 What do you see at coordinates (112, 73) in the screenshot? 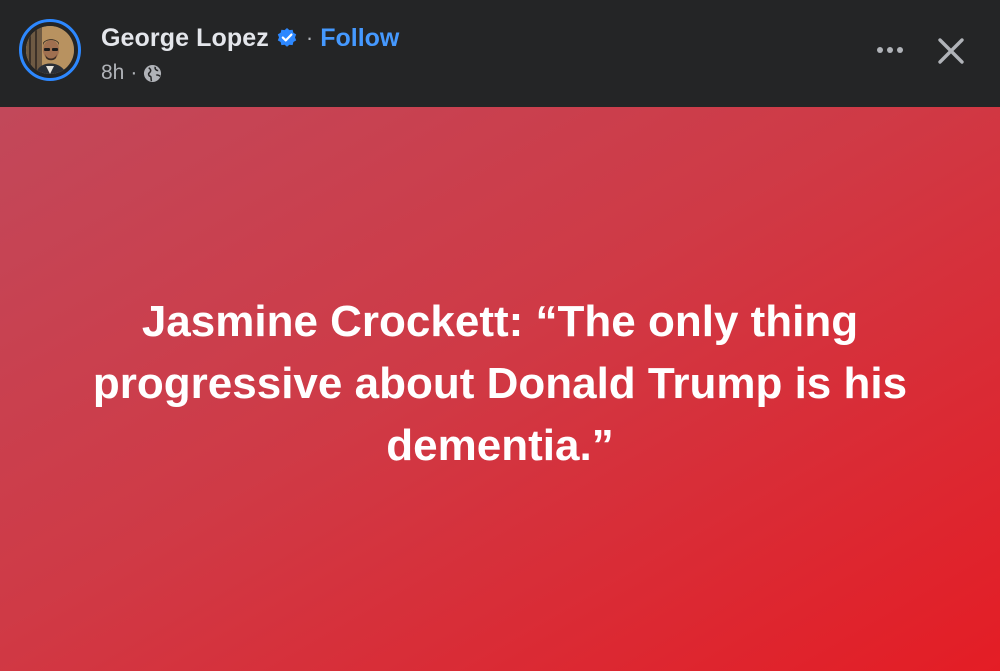
I see `post-timestamp: 8h` at bounding box center [112, 73].